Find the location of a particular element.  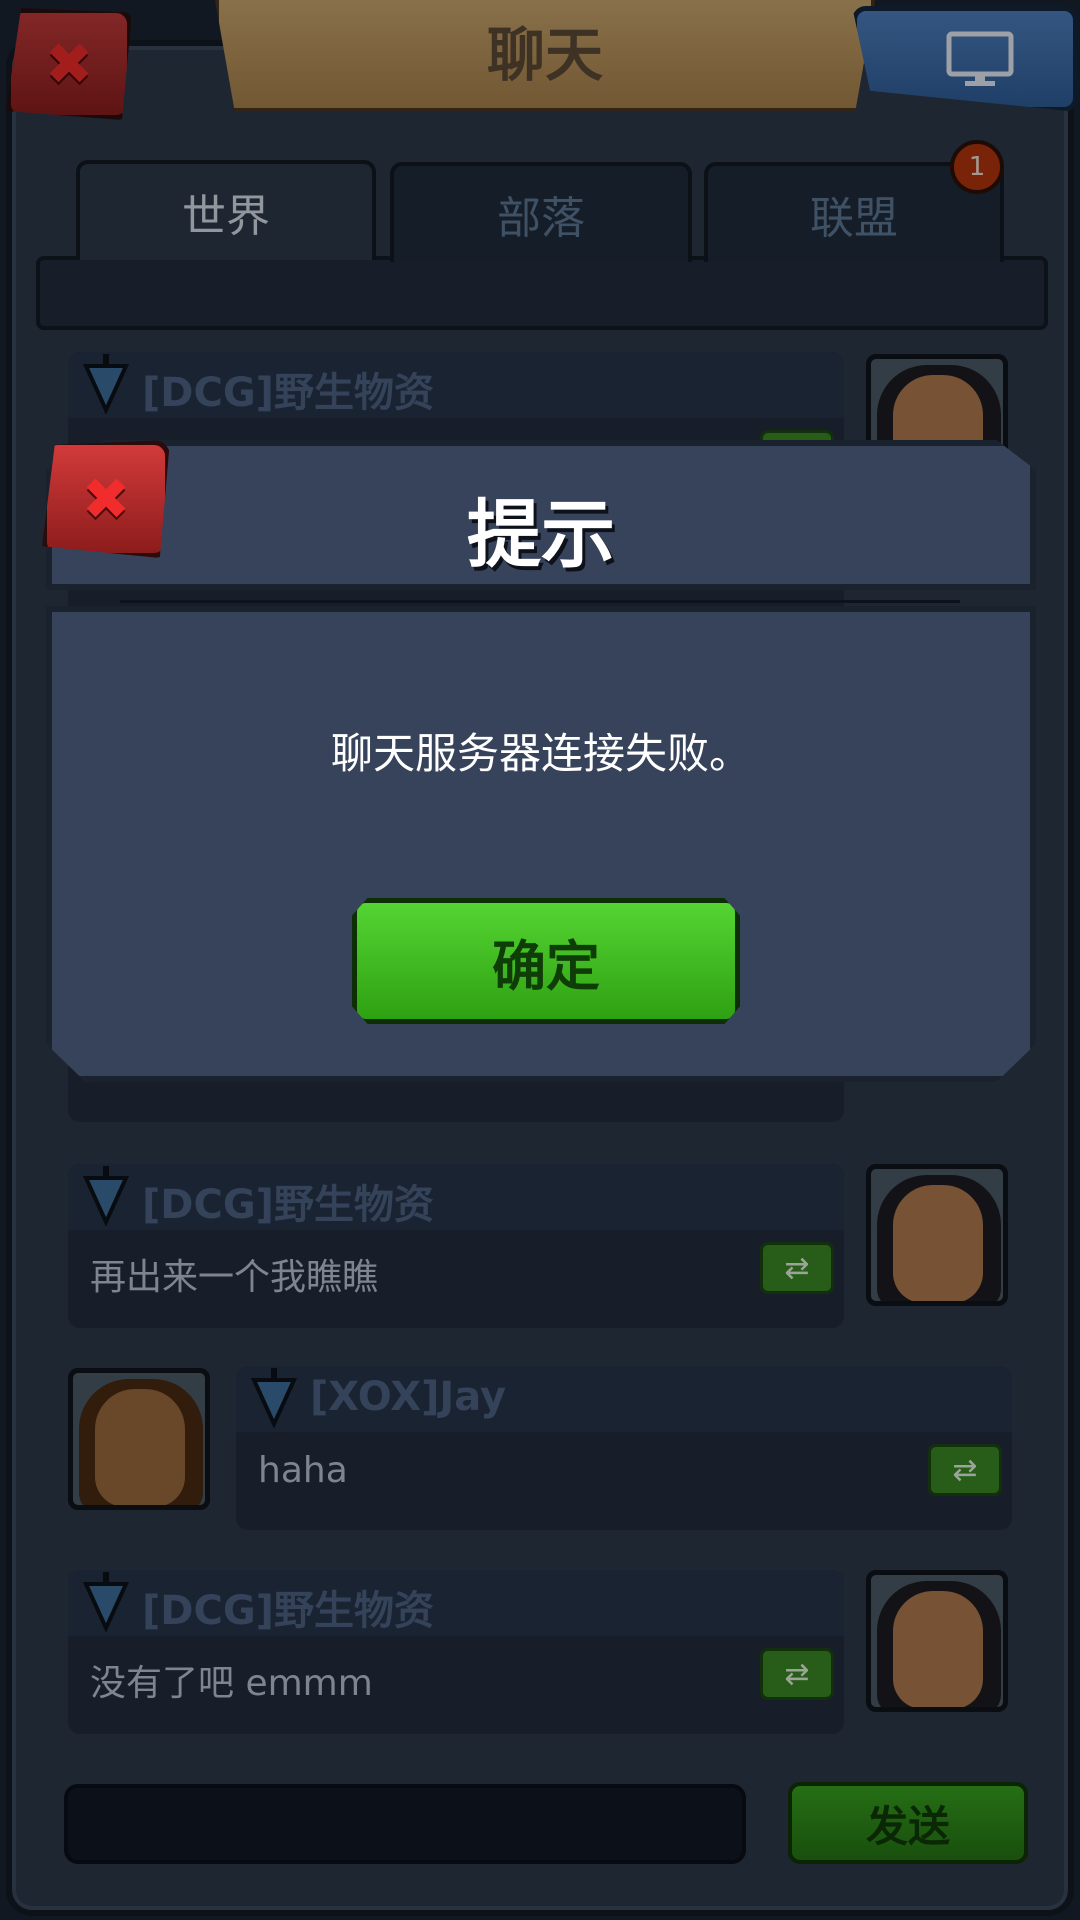

confirm-label: 确定 is located at coordinates (546, 966).